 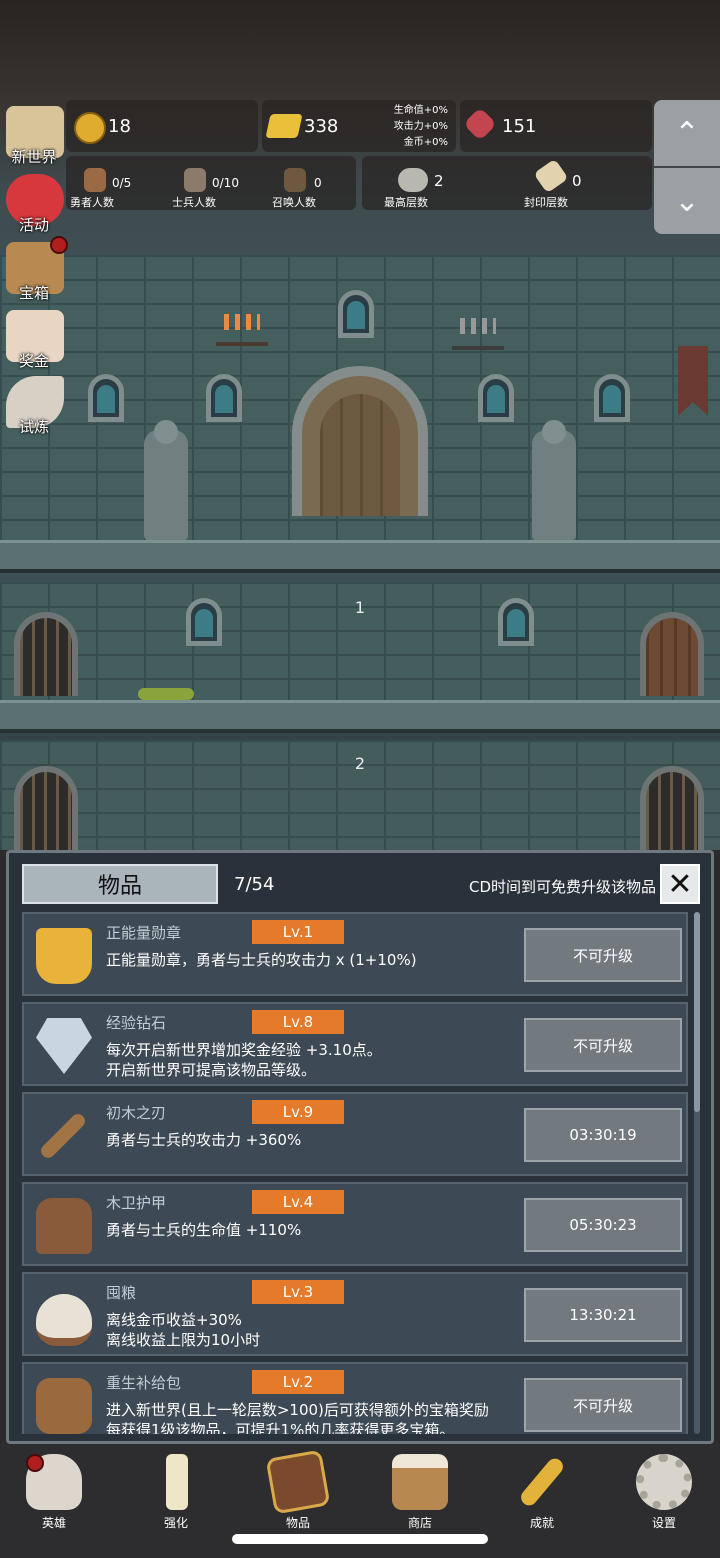 I want to click on nav-label: 设置, so click(x=663, y=1523).